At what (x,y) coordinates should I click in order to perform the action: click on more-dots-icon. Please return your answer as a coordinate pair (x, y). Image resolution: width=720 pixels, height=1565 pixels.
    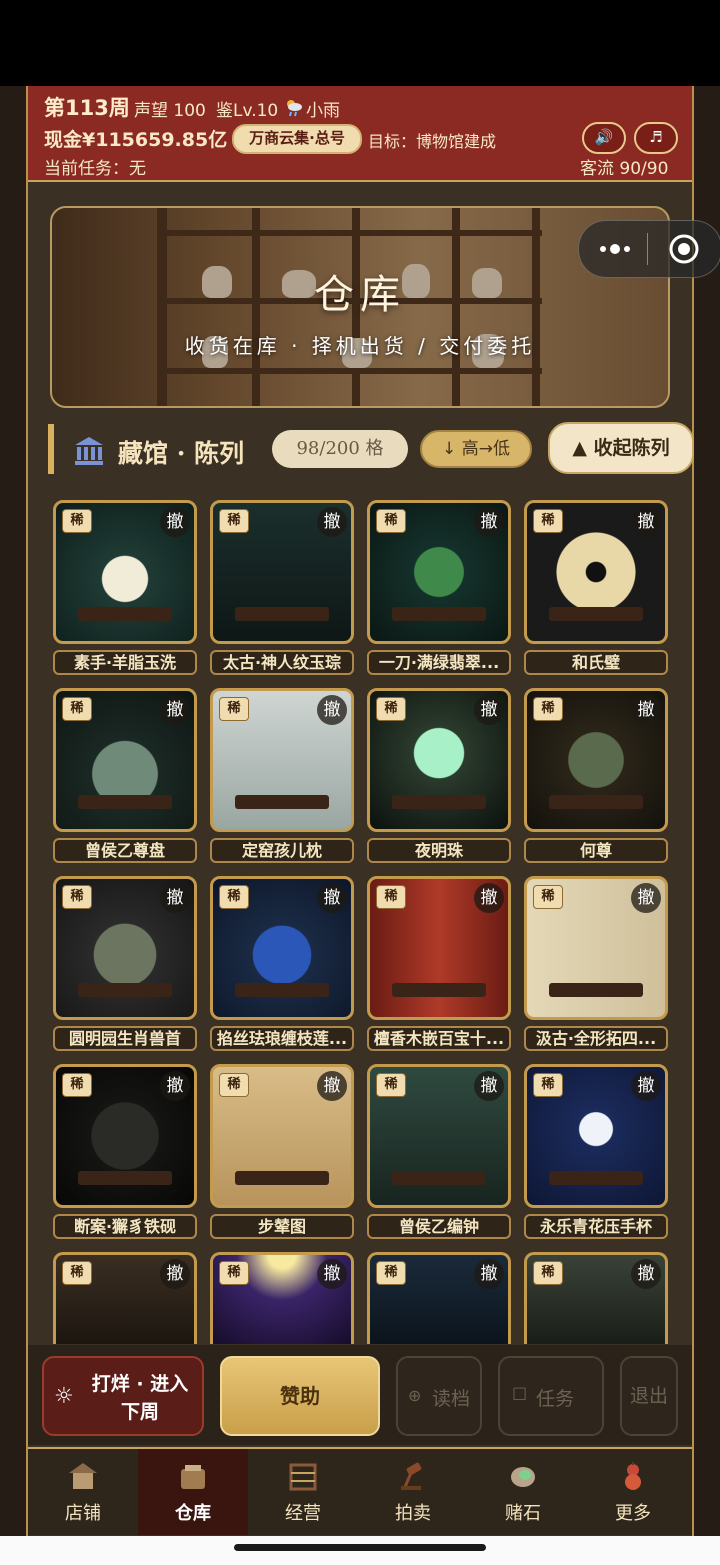
    Looking at the image, I should click on (618, 249).